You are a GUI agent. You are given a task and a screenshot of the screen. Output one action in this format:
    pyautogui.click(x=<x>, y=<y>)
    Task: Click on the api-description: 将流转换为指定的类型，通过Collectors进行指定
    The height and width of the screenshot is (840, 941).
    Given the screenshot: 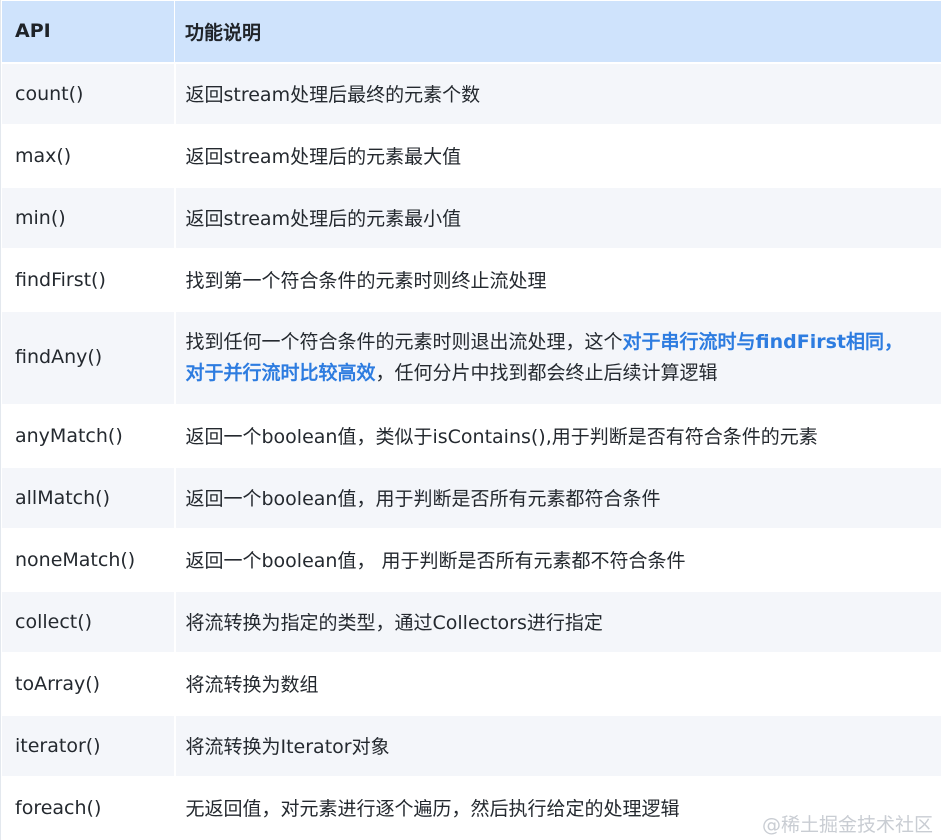 What is the action you would take?
    pyautogui.click(x=557, y=622)
    